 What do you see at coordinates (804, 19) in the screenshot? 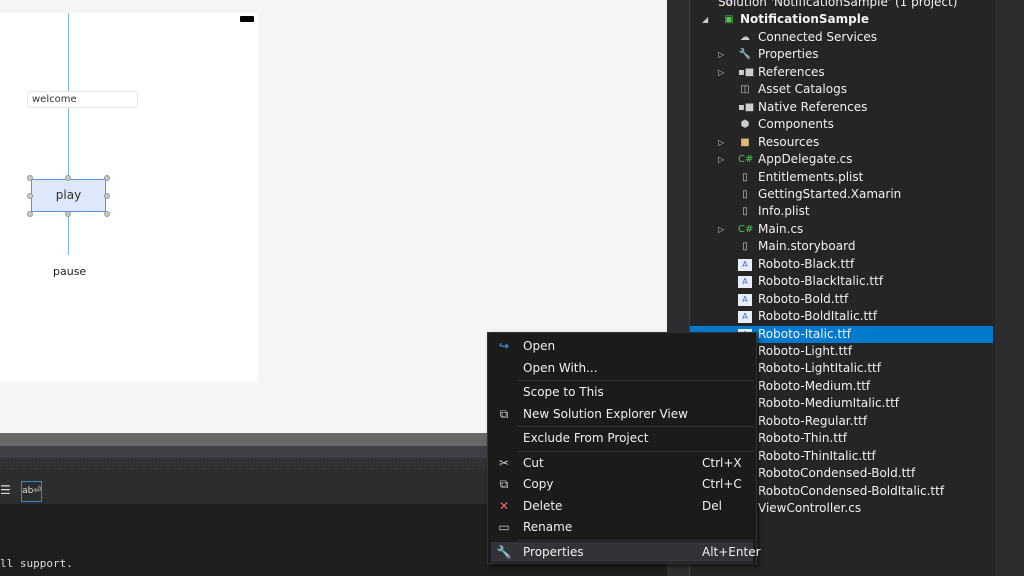
I see `tree-item-label: NotificationSample` at bounding box center [804, 19].